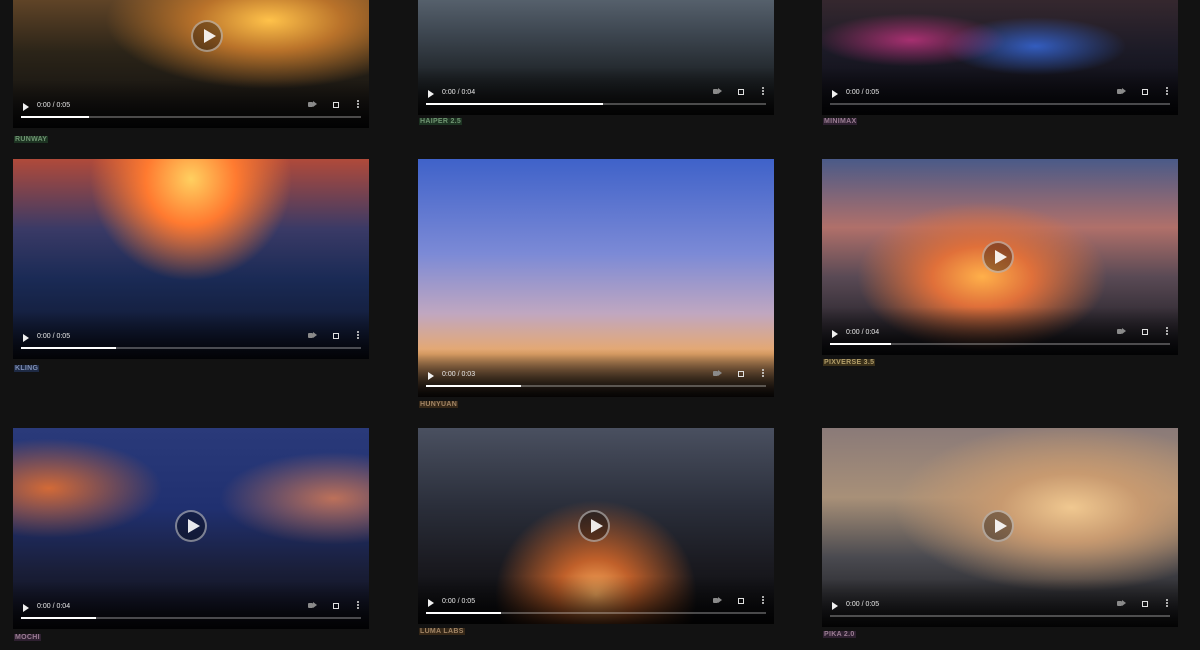  I want to click on model-label: HAIPER 2.5, so click(441, 121).